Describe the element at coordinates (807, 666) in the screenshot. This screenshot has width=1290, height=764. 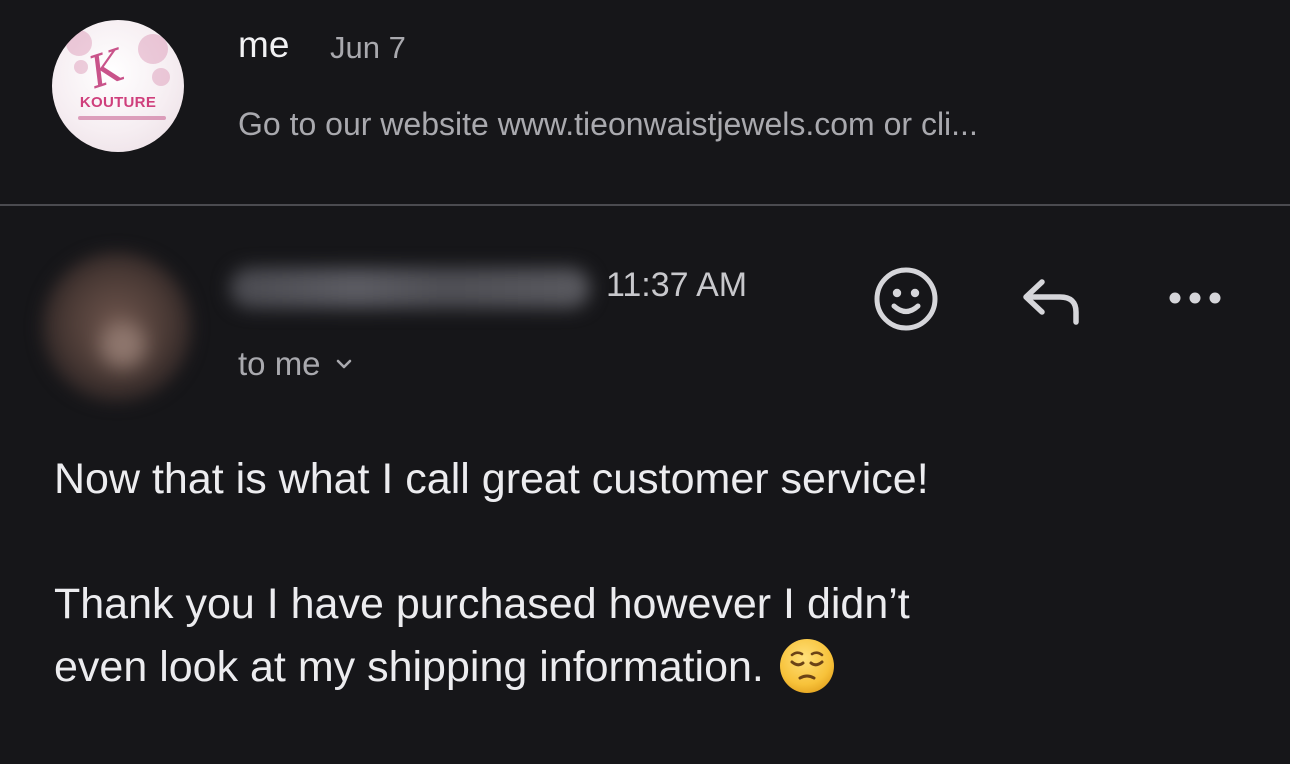
I see `pensive-face-emoji` at that location.